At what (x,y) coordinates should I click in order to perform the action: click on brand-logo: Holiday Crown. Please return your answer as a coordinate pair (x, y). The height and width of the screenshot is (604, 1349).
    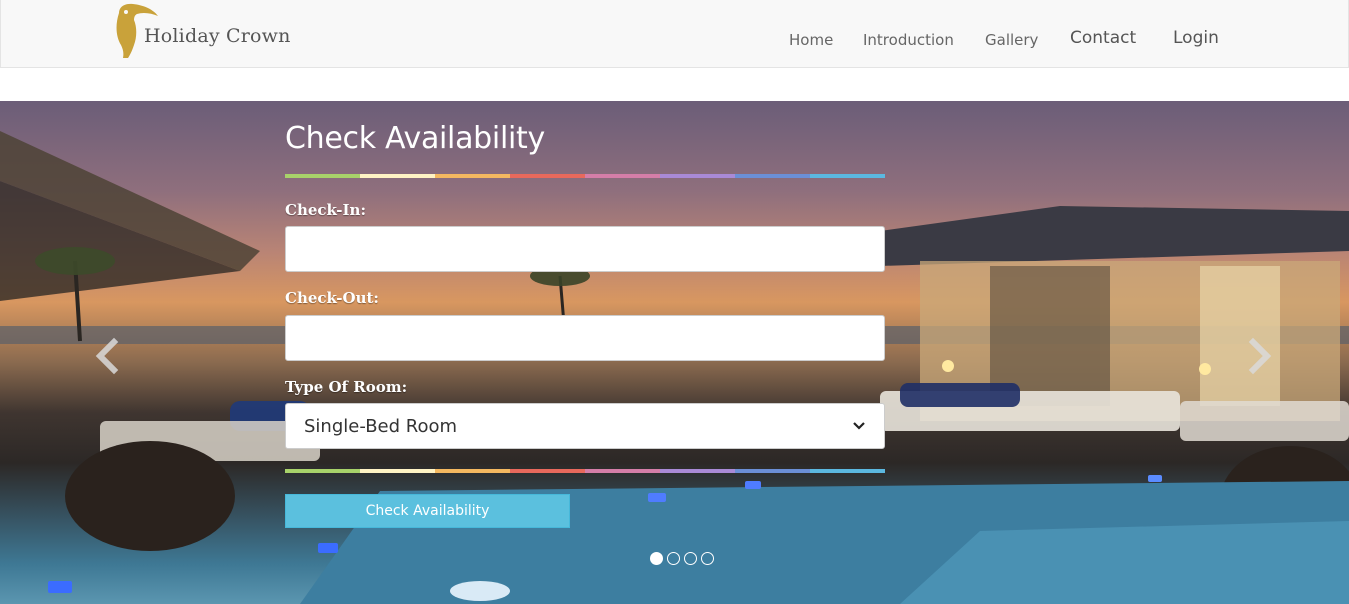
    Looking at the image, I should click on (201, 31).